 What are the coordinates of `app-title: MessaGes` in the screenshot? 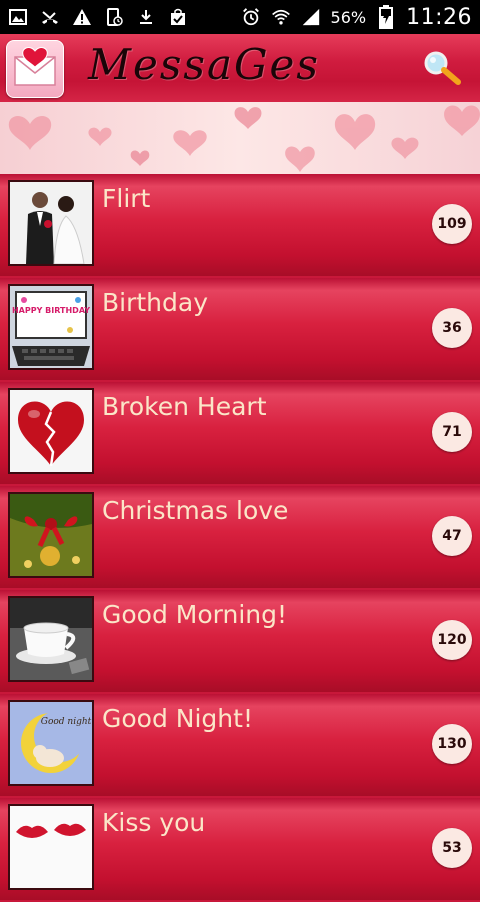 It's located at (204, 64).